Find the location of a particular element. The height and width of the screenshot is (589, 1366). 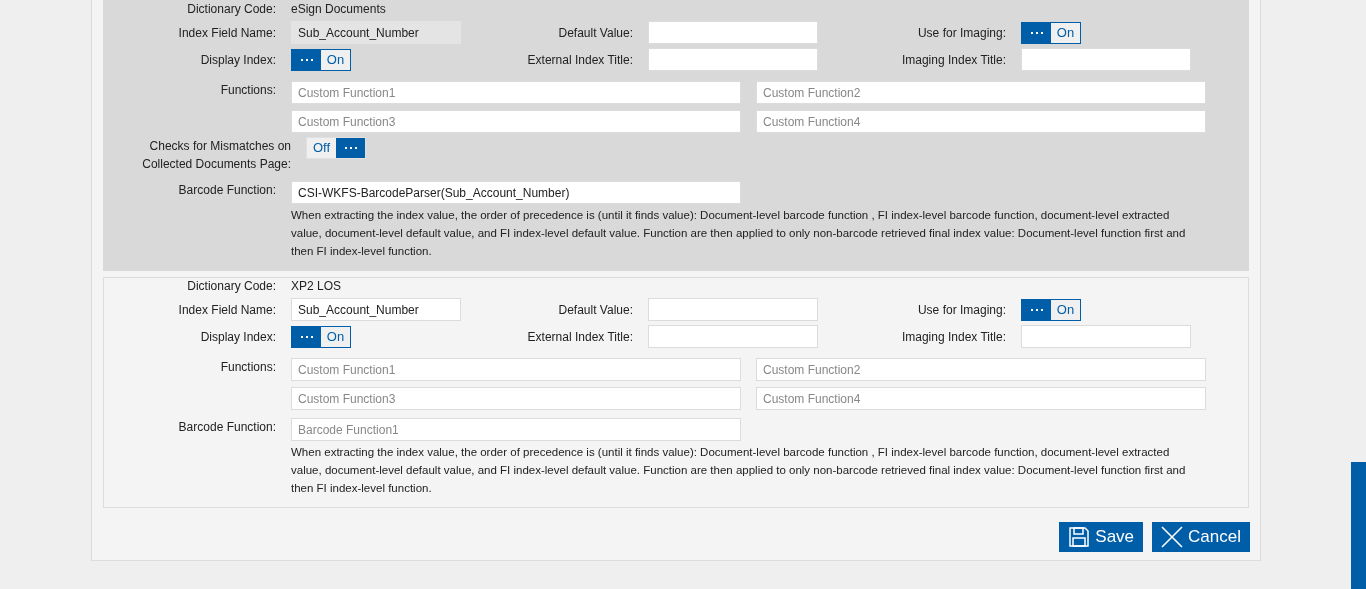

close-icon is located at coordinates (1172, 537).